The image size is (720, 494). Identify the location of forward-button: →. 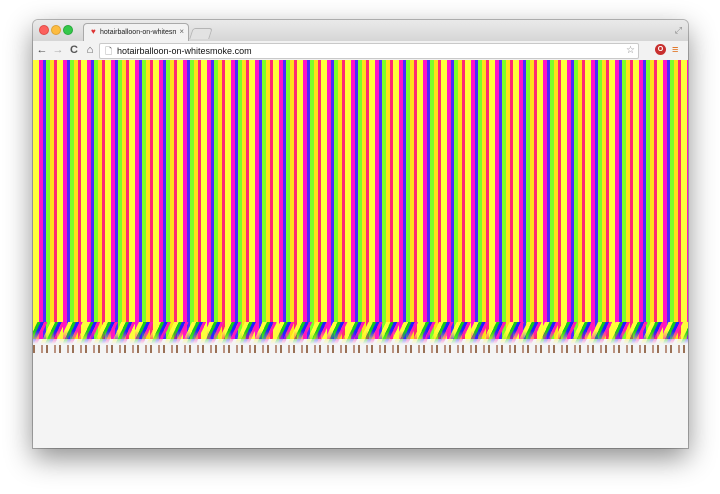
(58, 50).